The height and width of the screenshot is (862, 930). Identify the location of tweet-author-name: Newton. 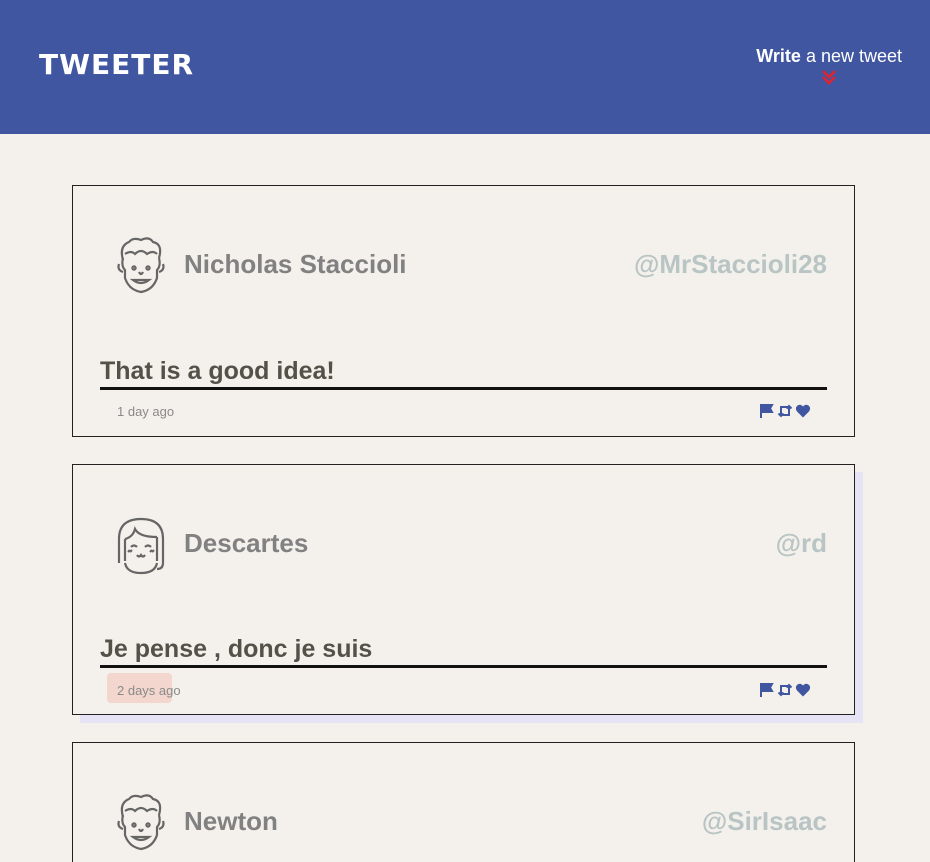
(231, 821).